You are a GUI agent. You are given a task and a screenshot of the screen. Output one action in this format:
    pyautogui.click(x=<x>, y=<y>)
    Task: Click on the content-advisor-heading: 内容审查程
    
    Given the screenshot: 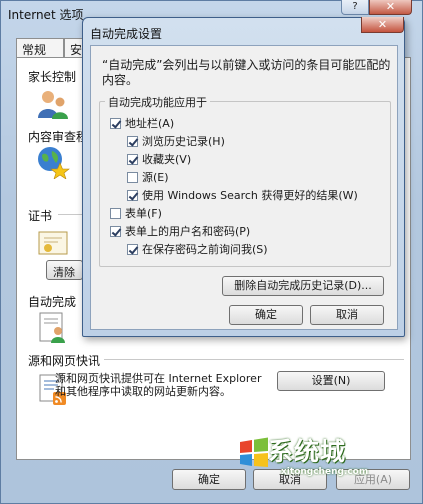 What is the action you would take?
    pyautogui.click(x=58, y=137)
    